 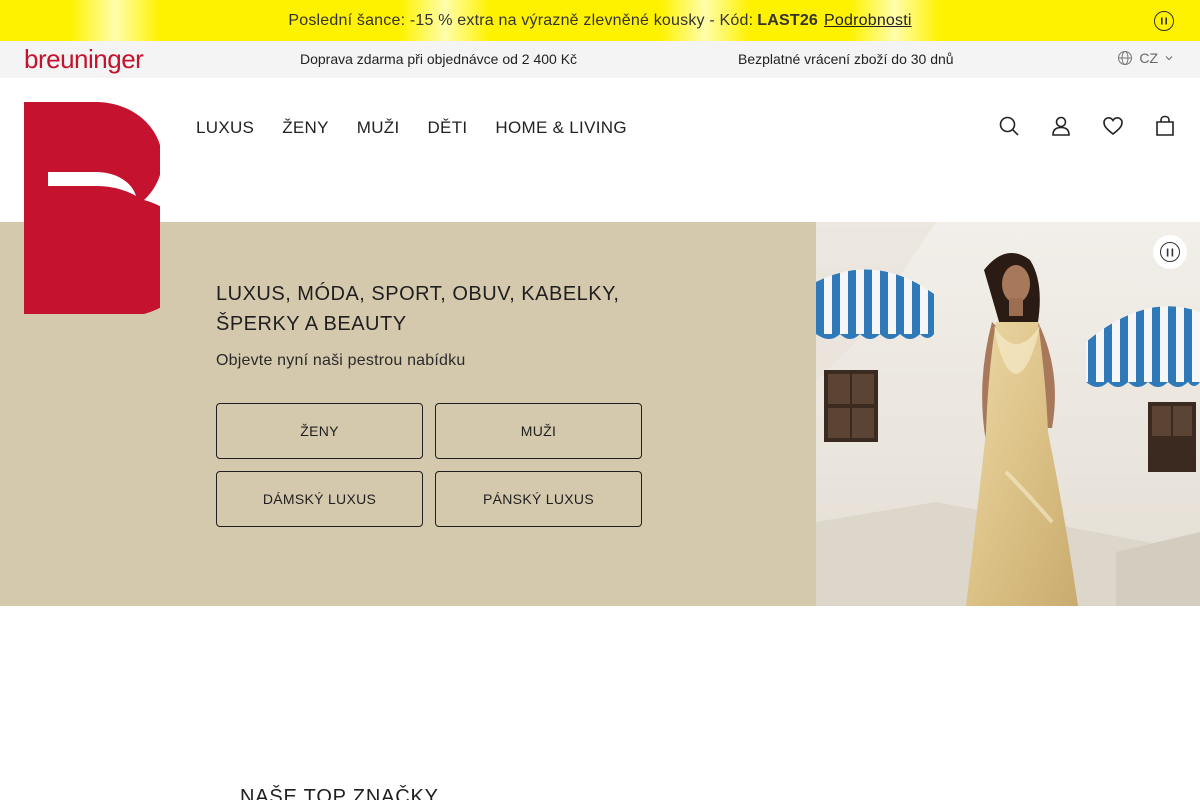 What do you see at coordinates (846, 59) in the screenshot?
I see `free-returns-message: Bezplatné vrácení zboží do 30 dnů` at bounding box center [846, 59].